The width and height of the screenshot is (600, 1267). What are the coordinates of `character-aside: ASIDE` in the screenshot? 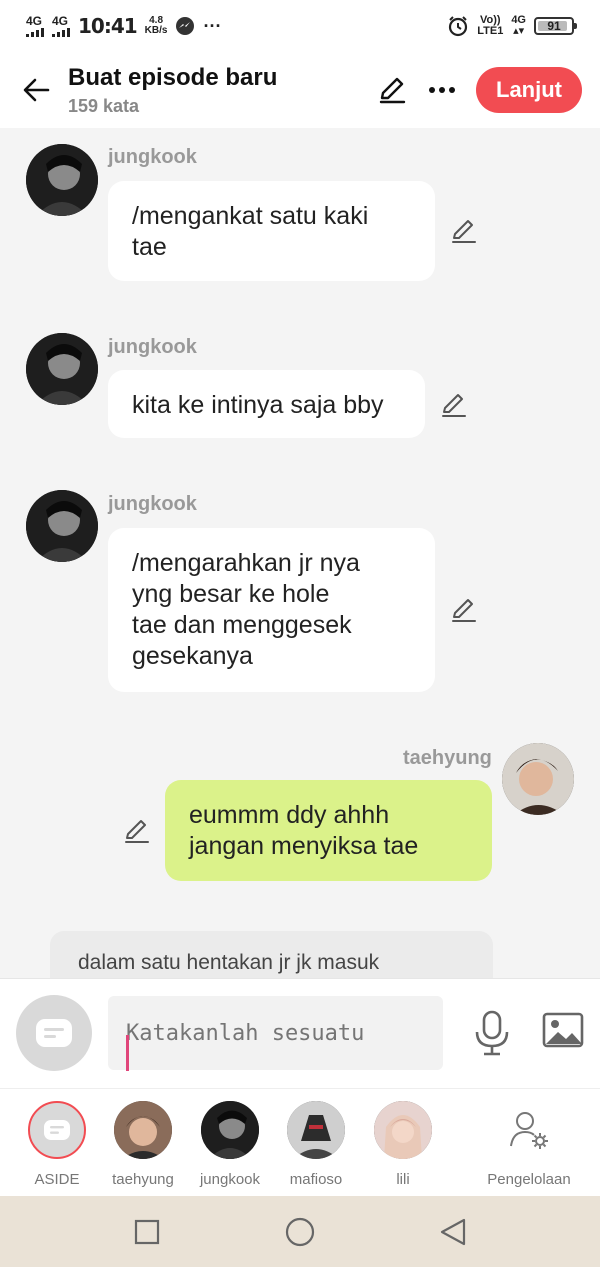 It's located at (57, 1144).